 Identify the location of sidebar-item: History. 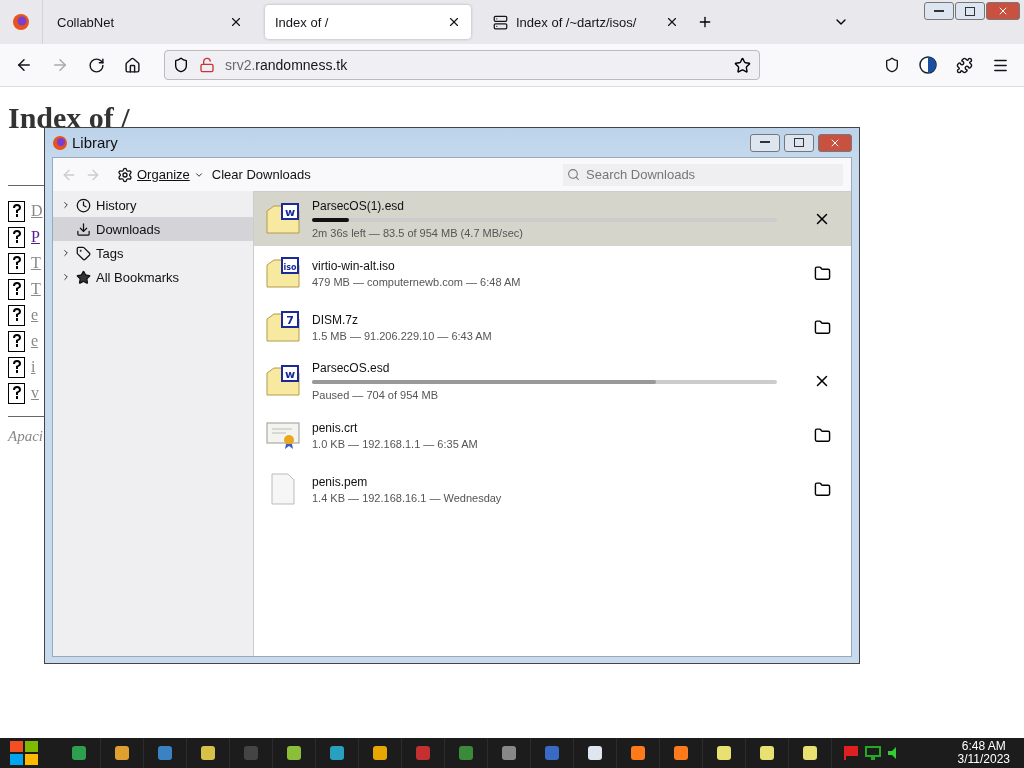
(153, 205).